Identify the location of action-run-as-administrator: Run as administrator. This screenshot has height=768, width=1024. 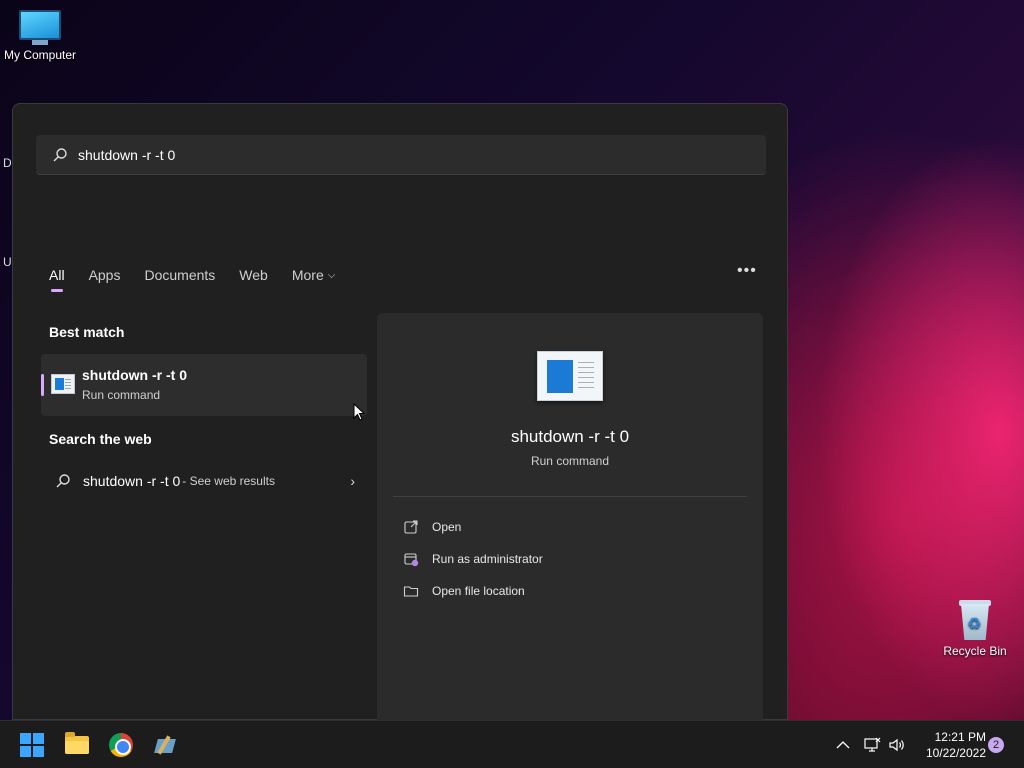
(473, 559).